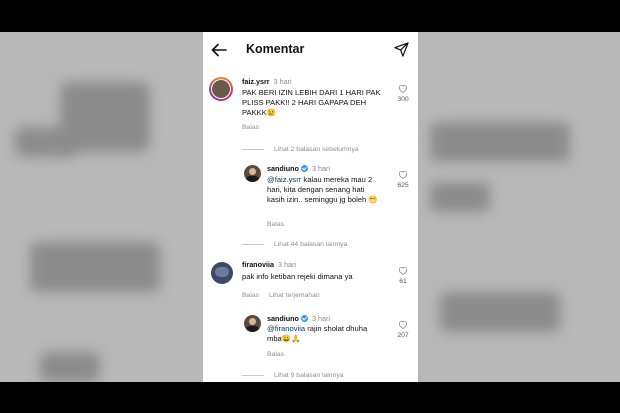 The height and width of the screenshot is (413, 620). I want to click on view-more-label: Lihat 9 balasan lainnya, so click(309, 375).